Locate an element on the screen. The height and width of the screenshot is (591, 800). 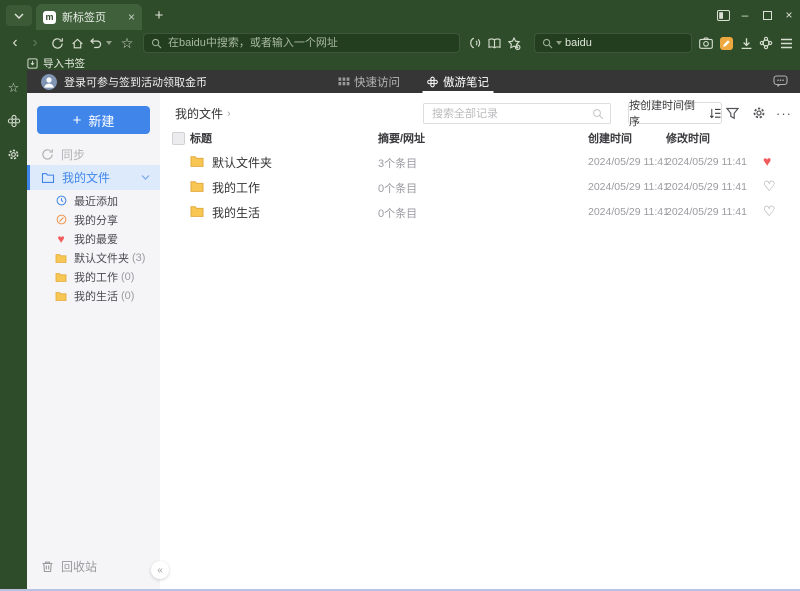
tab-title: 新标签页 is located at coordinates (84, 18).